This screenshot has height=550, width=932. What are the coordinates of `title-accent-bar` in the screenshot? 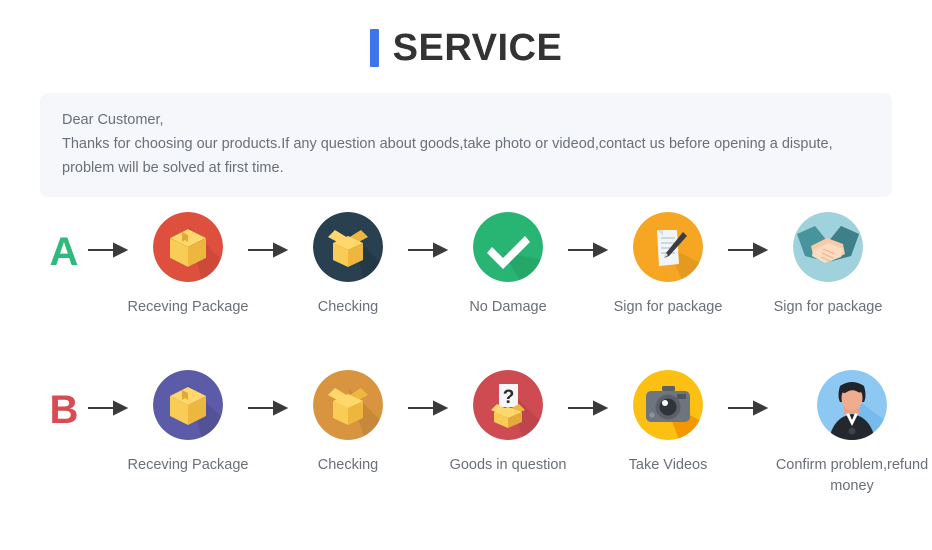 It's located at (374, 48).